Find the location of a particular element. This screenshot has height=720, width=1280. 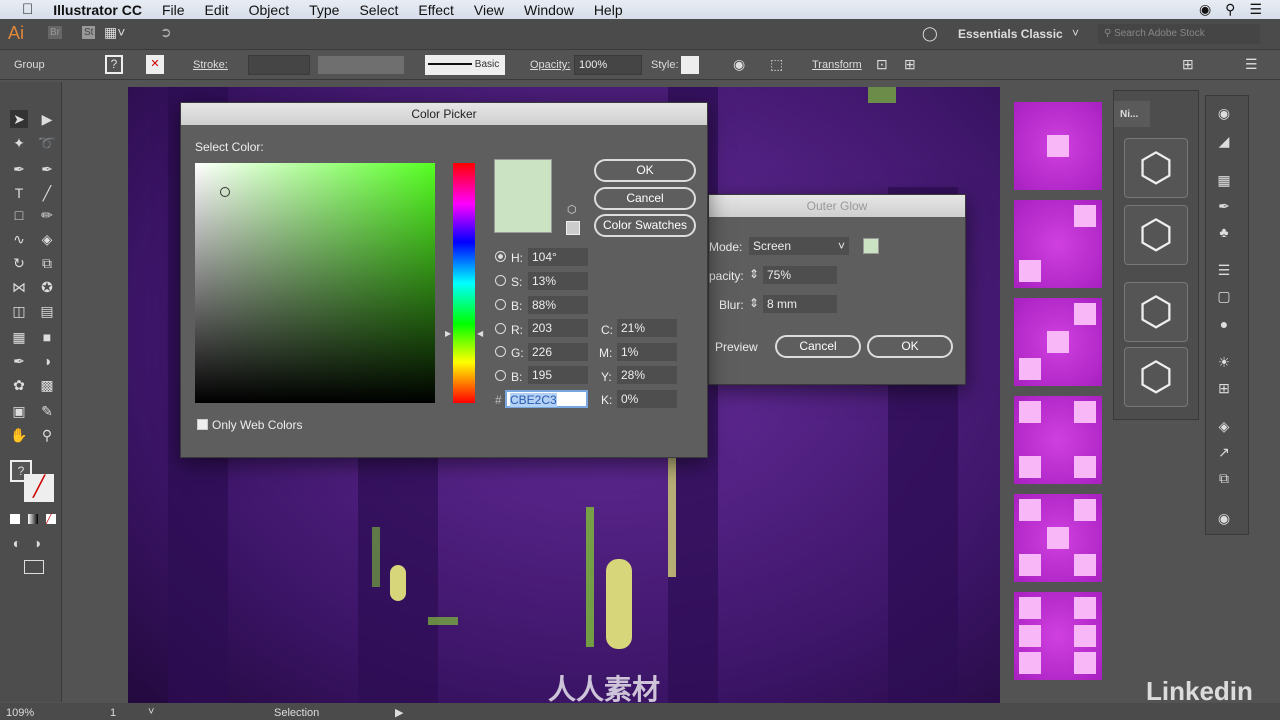

only-web-colors-label: Only Web Colors is located at coordinates (257, 425).